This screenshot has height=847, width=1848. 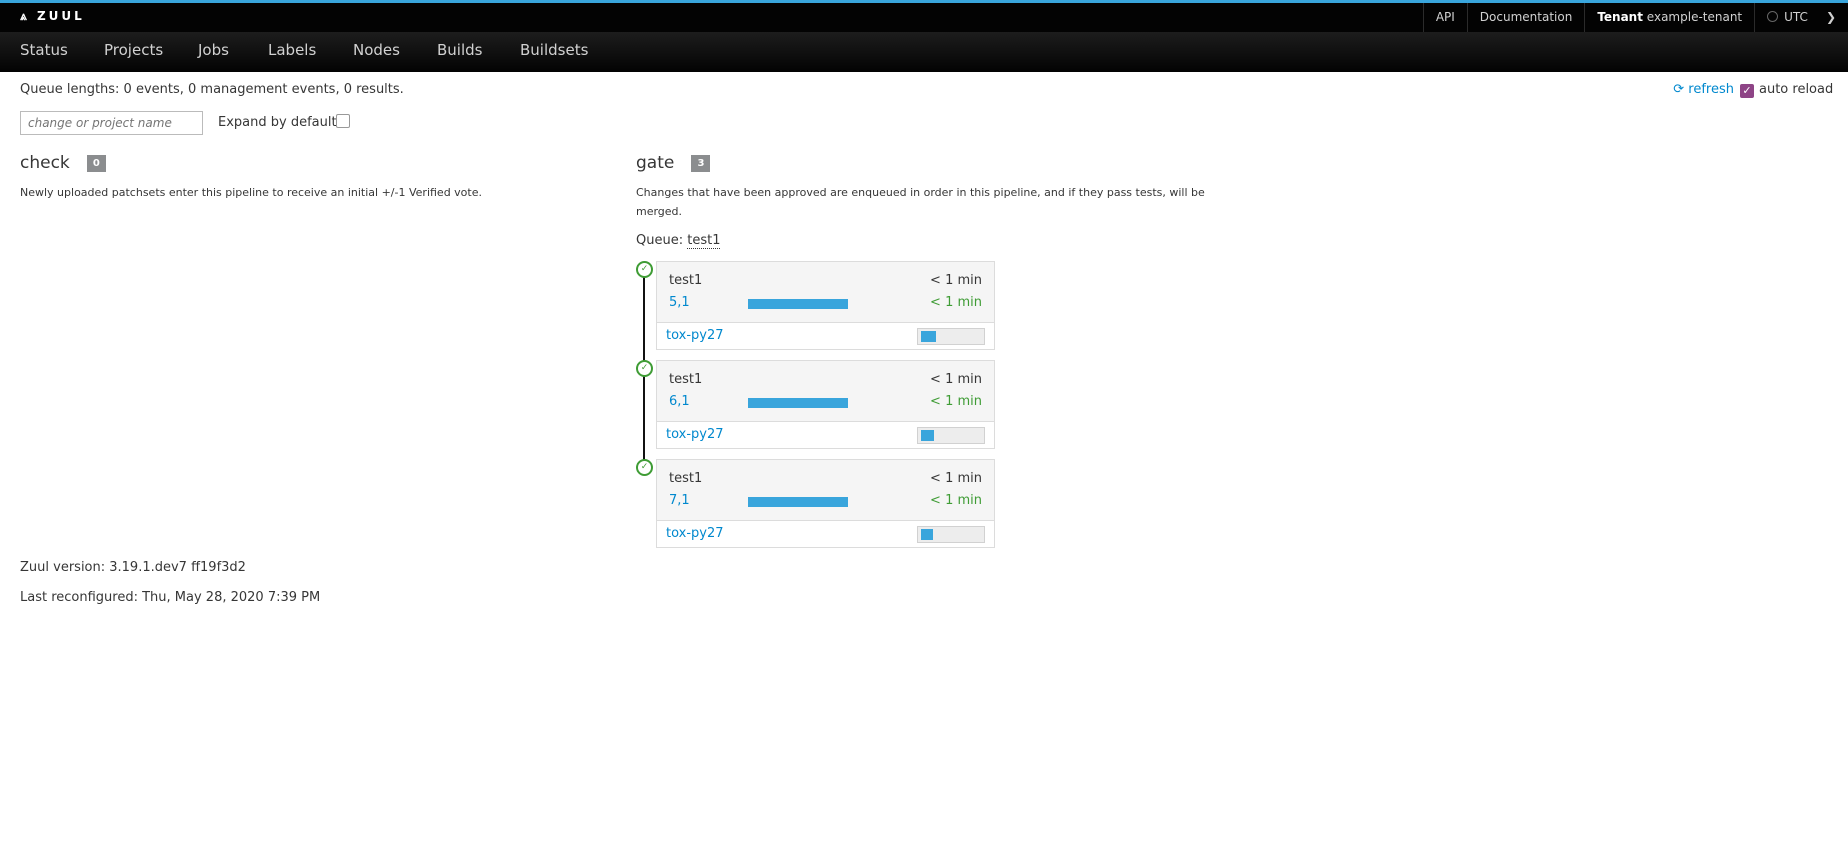 What do you see at coordinates (1679, 89) in the screenshot?
I see `refresh-icon: ⟳` at bounding box center [1679, 89].